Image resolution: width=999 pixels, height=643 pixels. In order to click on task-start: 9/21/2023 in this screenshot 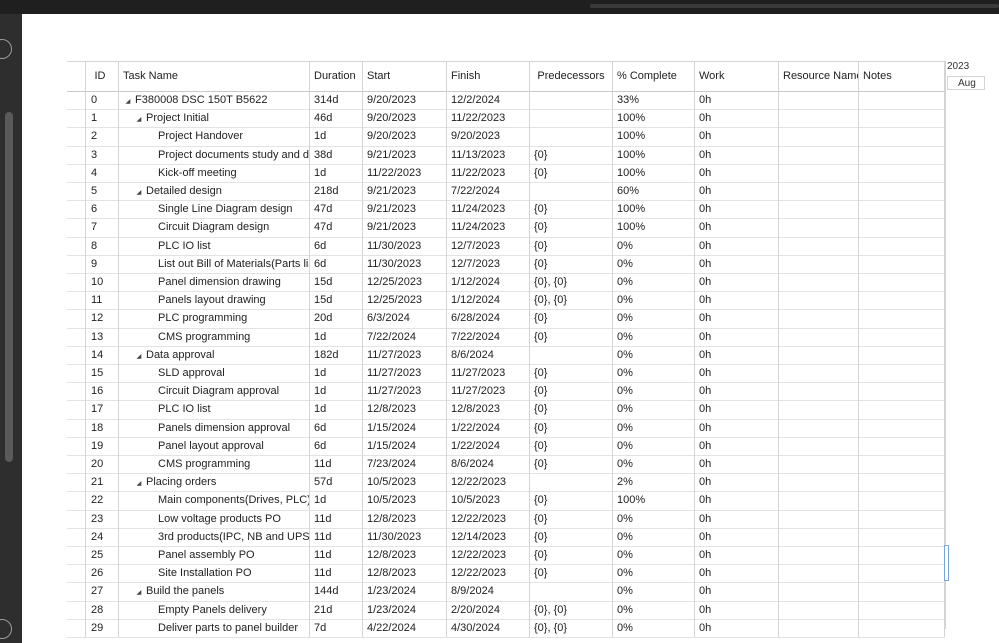, I will do `click(405, 154)`.